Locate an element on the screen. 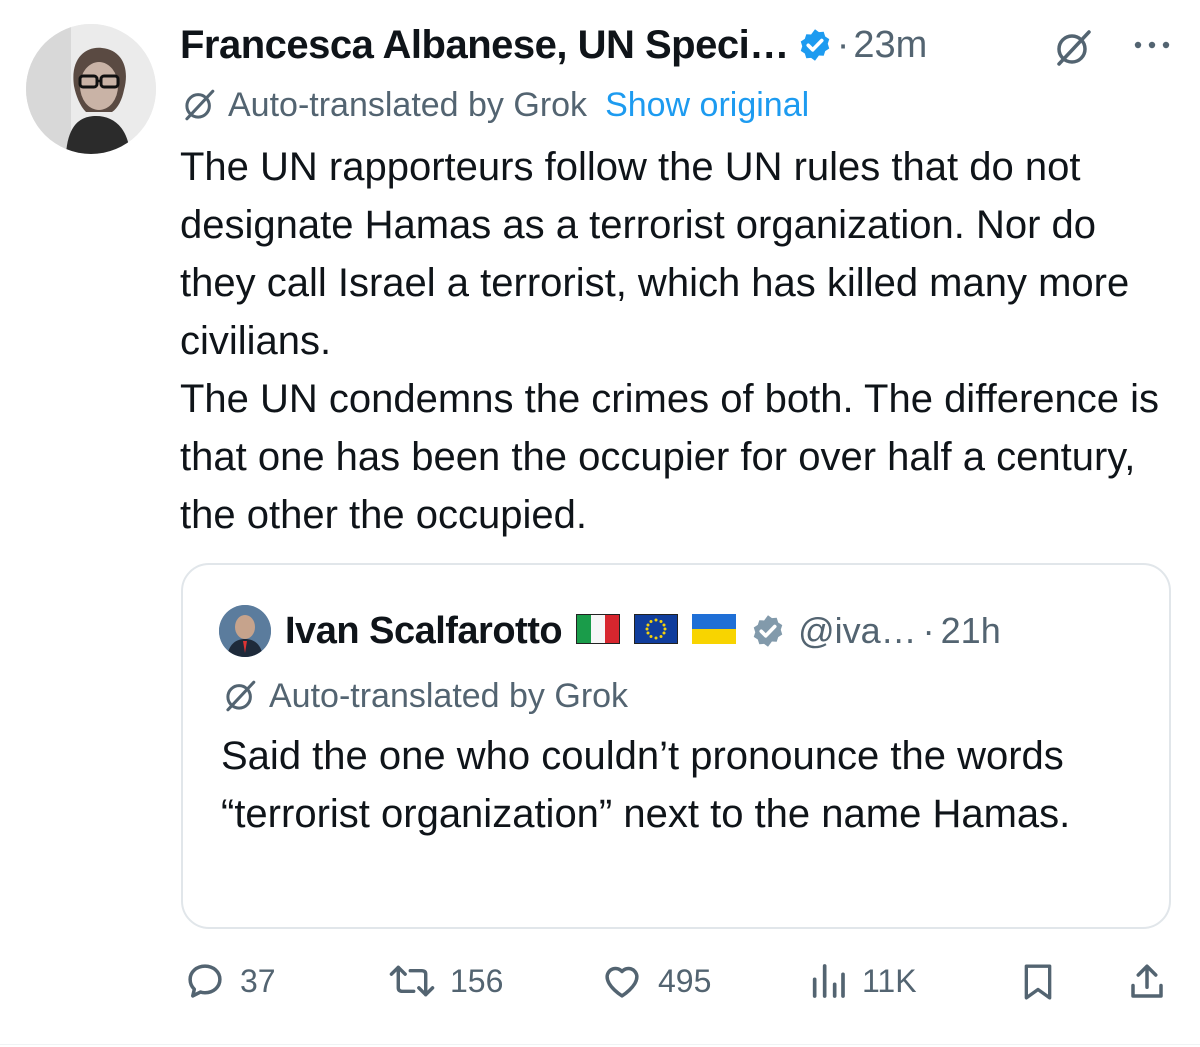 The height and width of the screenshot is (1047, 1200). verified-badge-icon is located at coordinates (815, 45).